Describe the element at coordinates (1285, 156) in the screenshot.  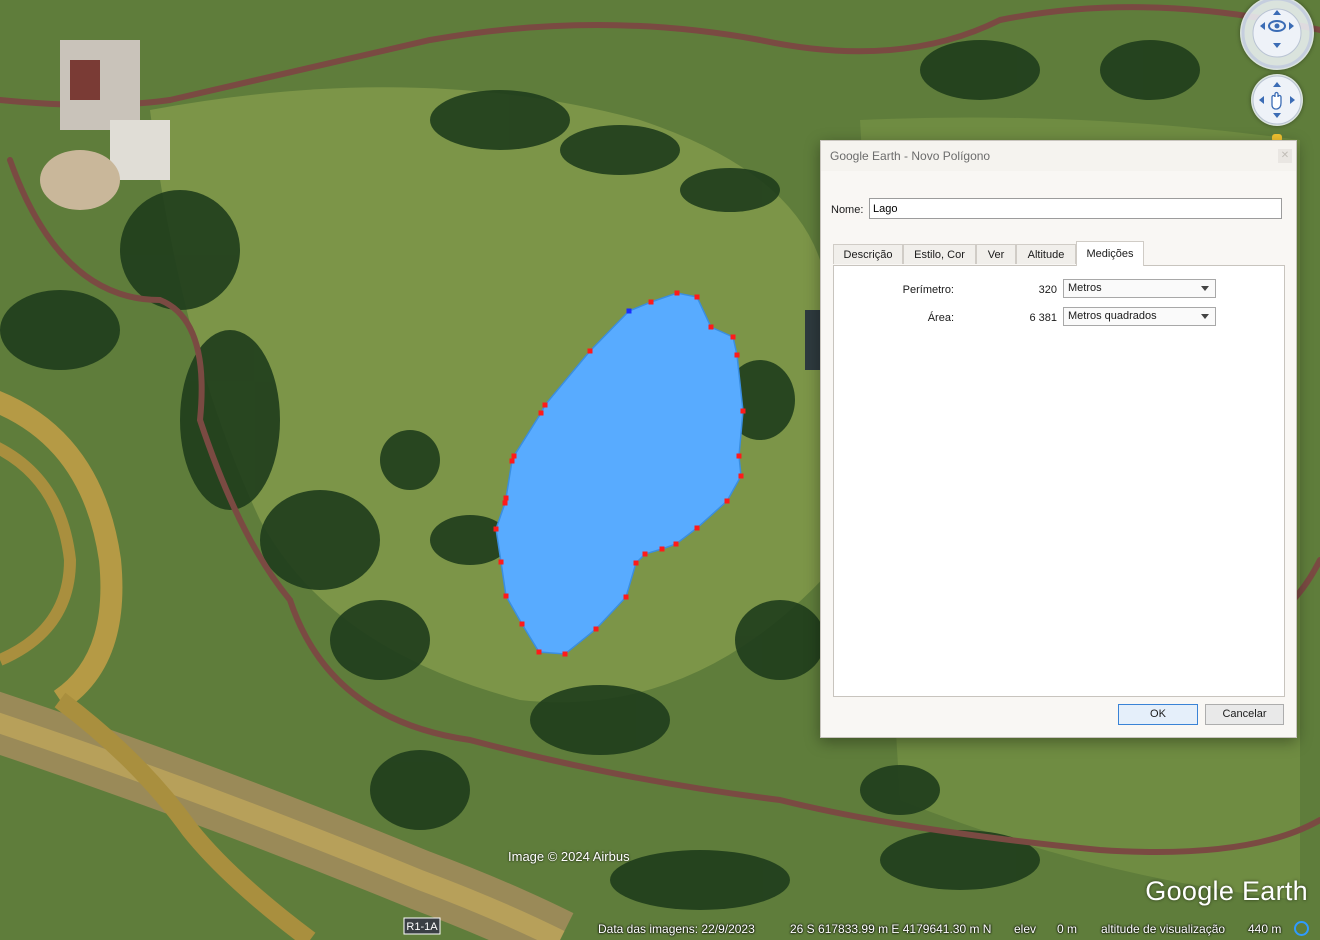
I see `close-icon: ✕` at that location.